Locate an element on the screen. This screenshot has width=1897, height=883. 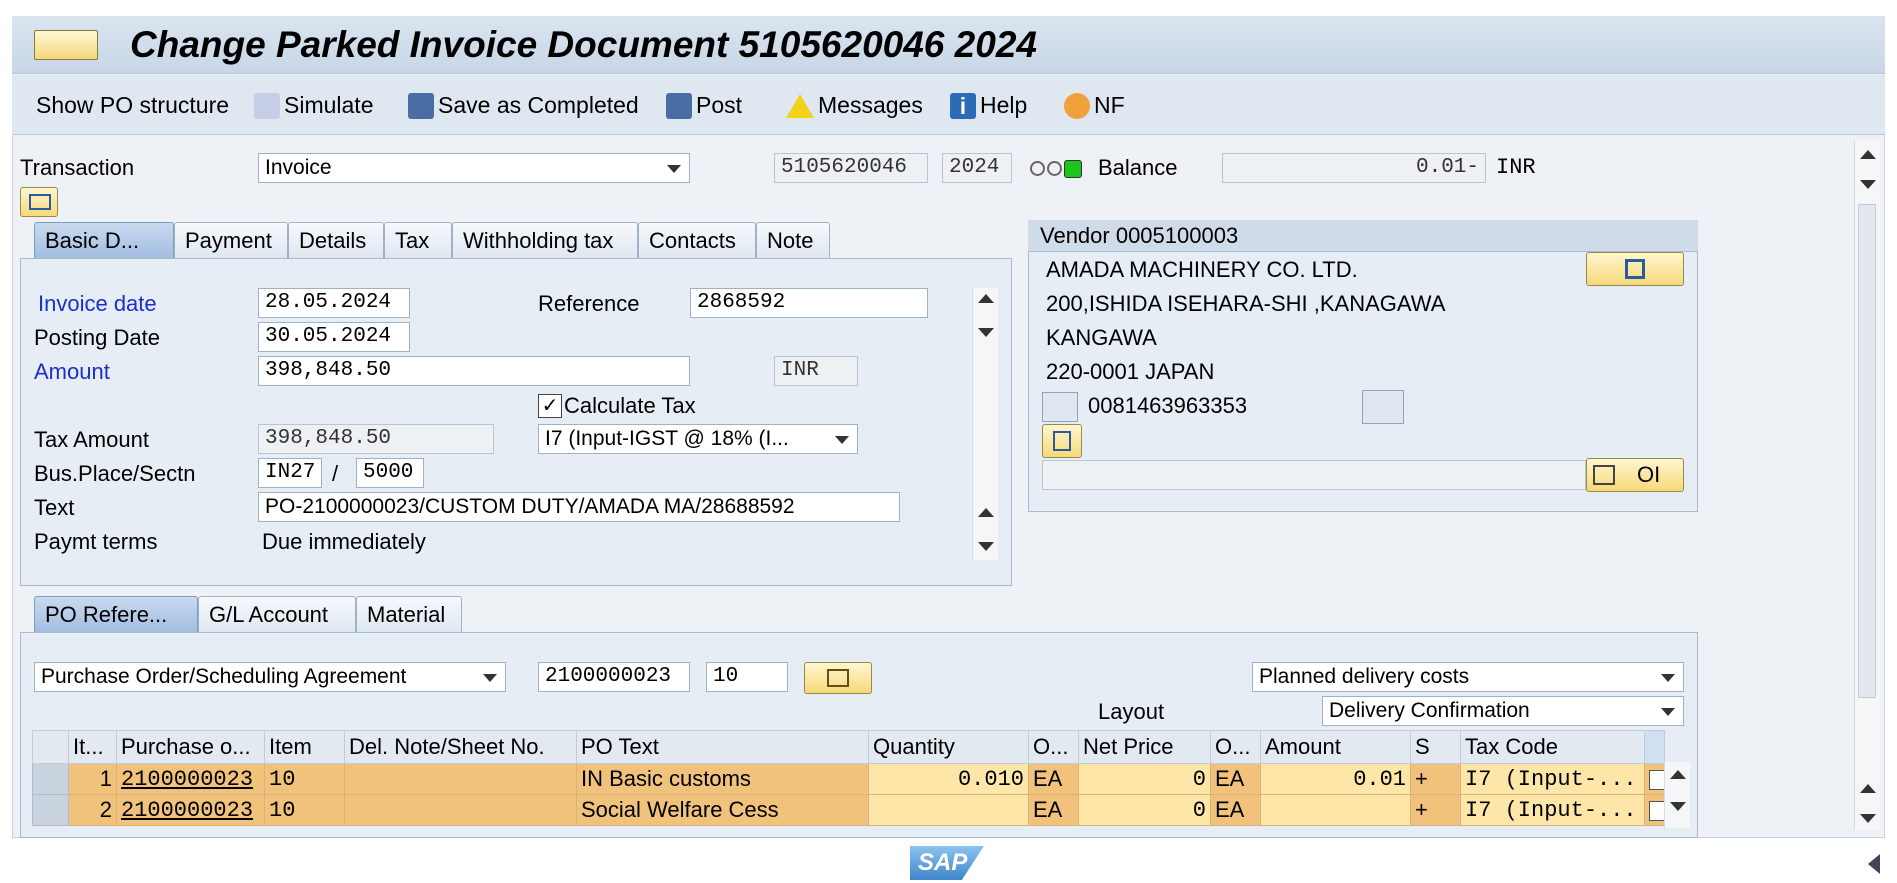
amount-field: 398,848.50 is located at coordinates (474, 371).